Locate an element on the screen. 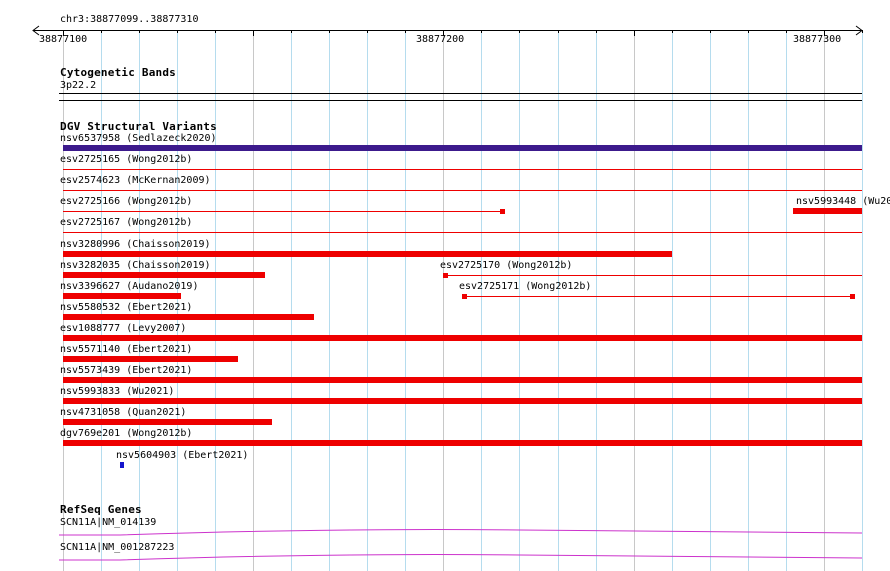 This screenshot has width=890, height=571. variant-label: nsv5580532 (Ebert2021) is located at coordinates (126, 308).